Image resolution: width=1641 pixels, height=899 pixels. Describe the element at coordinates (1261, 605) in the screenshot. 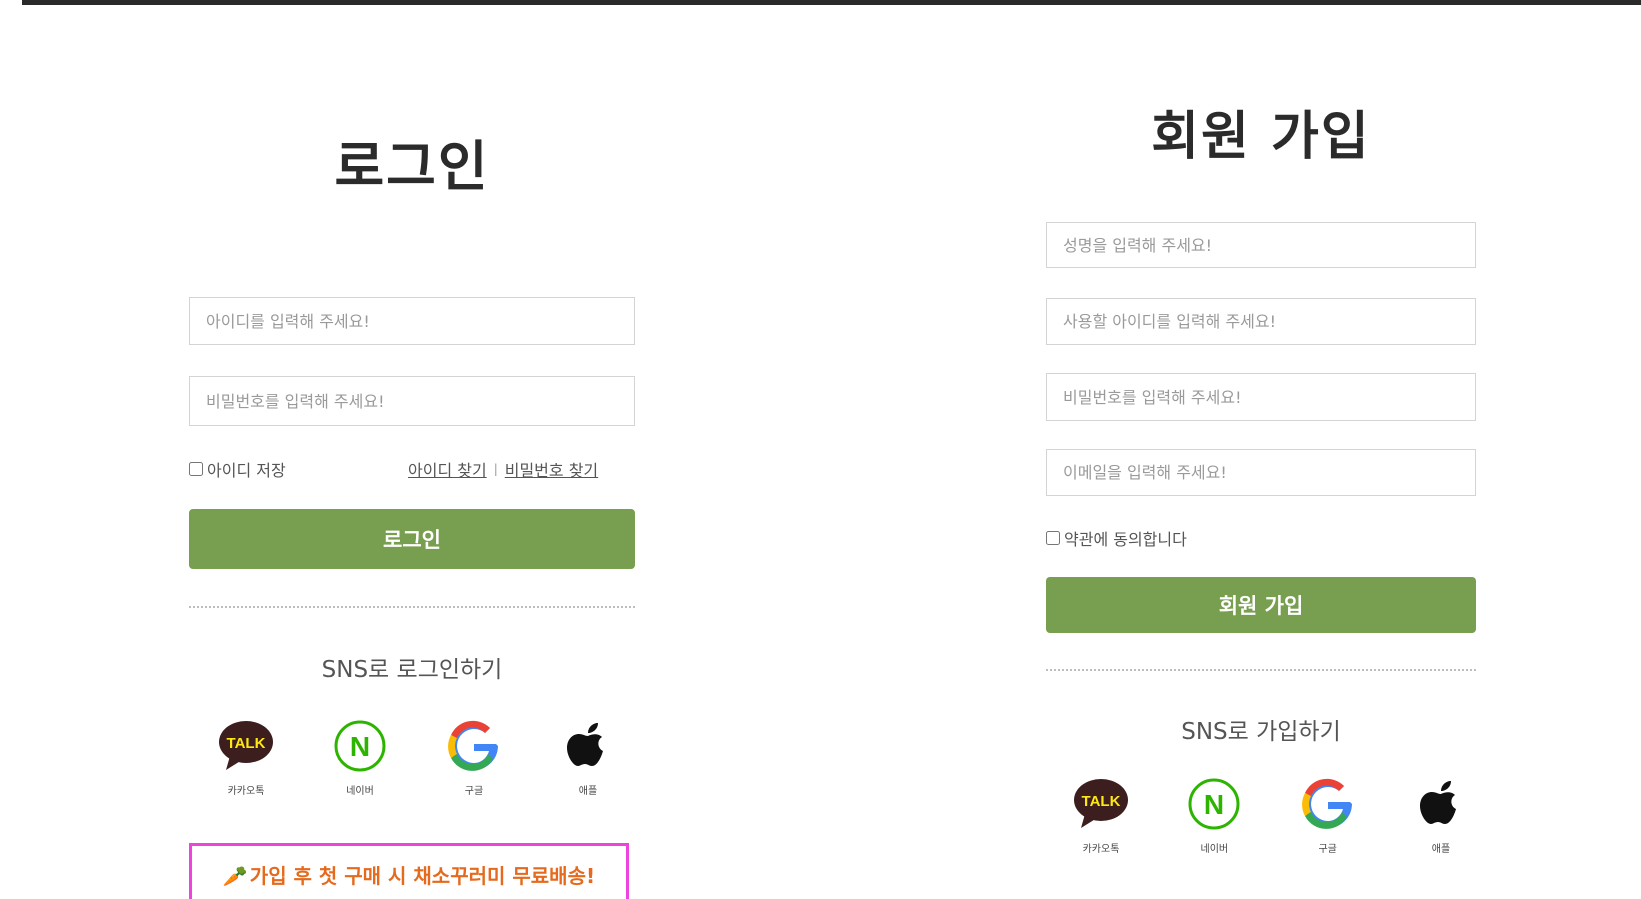

I see `signup-button: 회원 가입` at that location.